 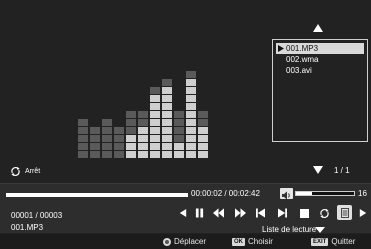 I want to click on speaker-icon, so click(x=286, y=194).